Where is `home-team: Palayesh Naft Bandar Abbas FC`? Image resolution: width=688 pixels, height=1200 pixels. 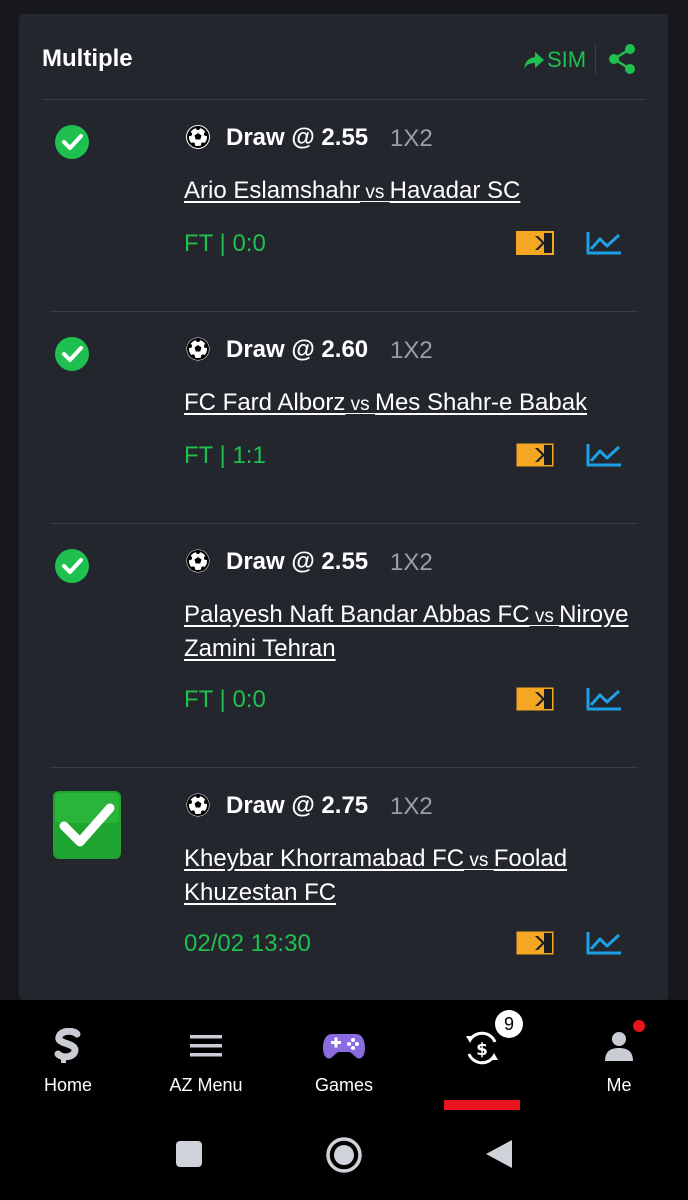 home-team: Palayesh Naft Bandar Abbas FC is located at coordinates (357, 614).